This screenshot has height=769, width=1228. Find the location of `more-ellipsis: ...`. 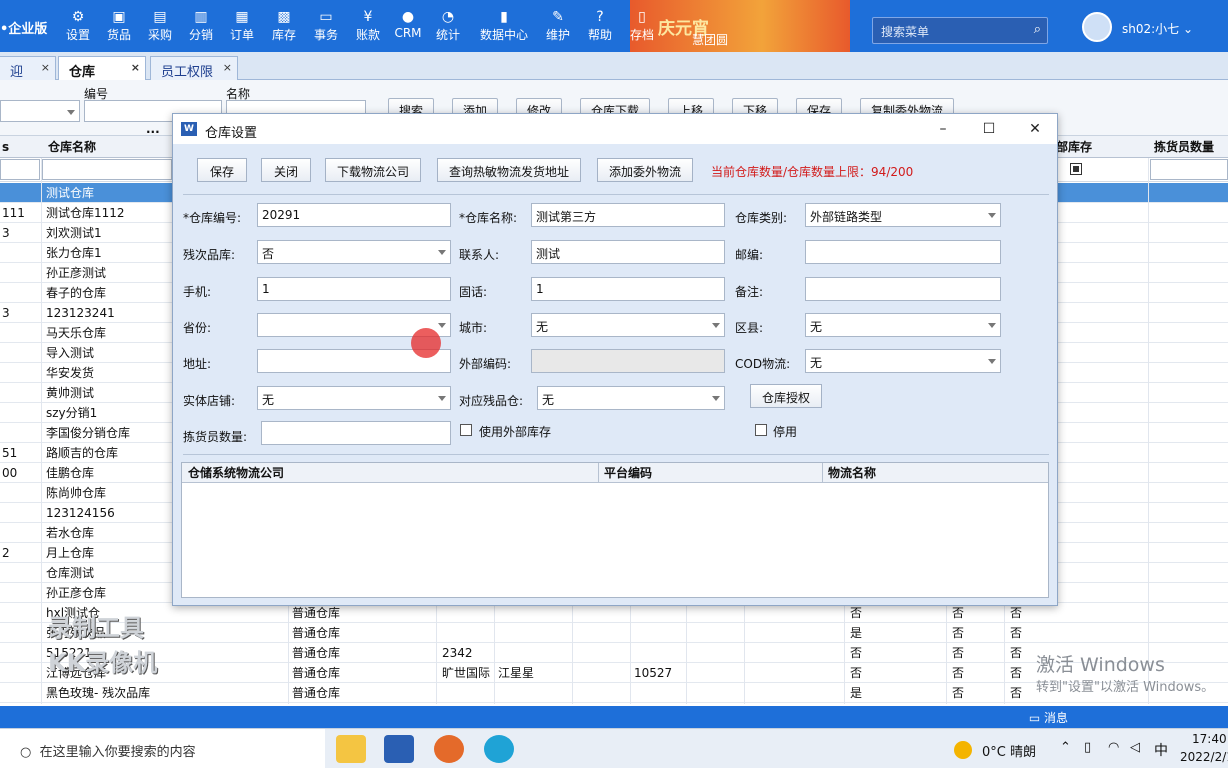

more-ellipsis: ... is located at coordinates (153, 129).